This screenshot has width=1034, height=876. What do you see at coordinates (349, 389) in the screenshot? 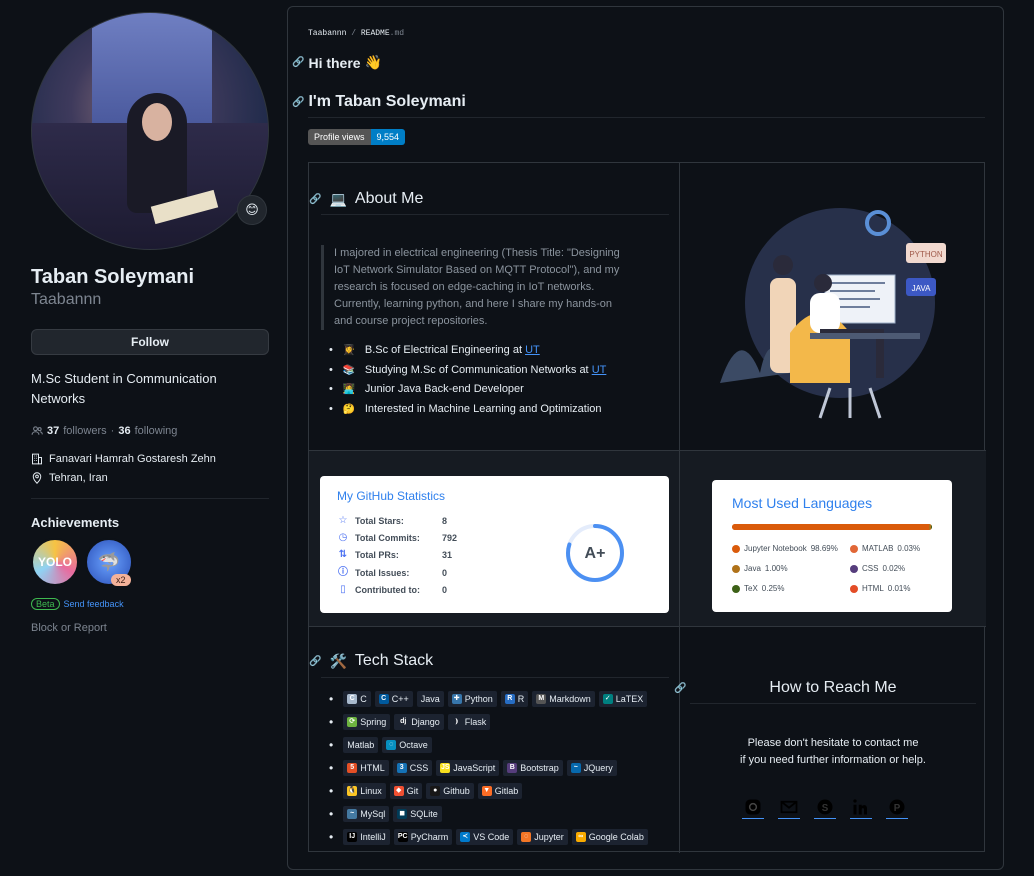
I see `developer-icon: 👩‍💻` at bounding box center [349, 389].